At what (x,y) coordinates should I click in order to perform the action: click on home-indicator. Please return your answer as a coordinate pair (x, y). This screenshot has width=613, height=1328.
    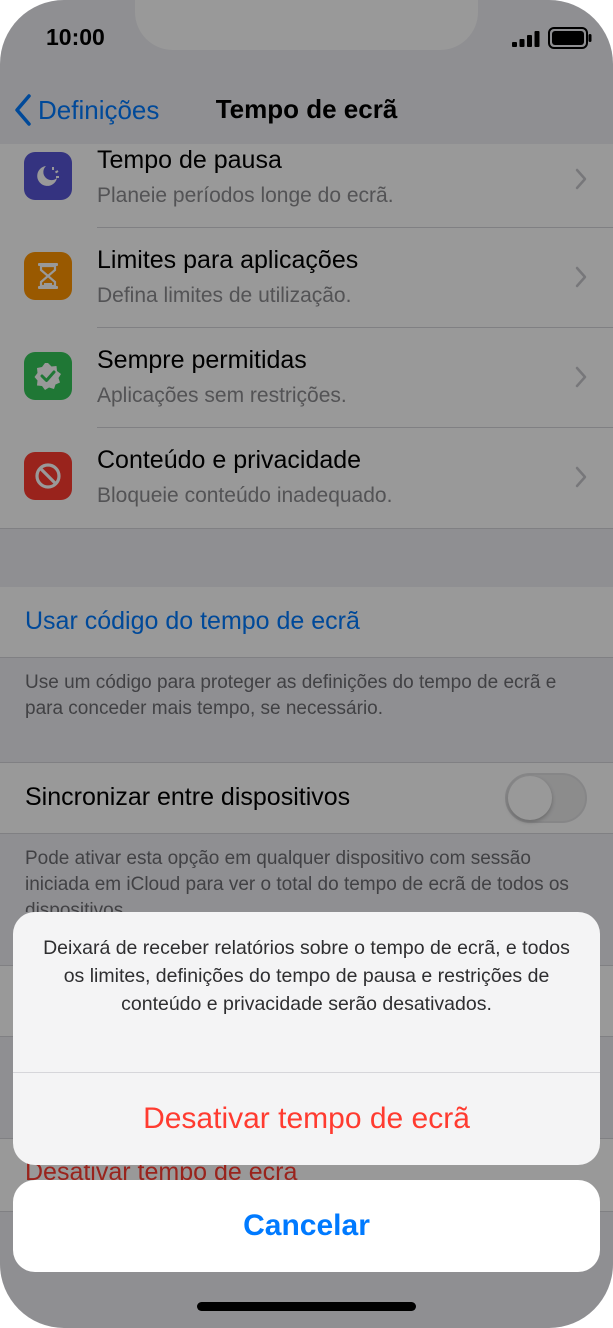
    Looking at the image, I should click on (306, 1306).